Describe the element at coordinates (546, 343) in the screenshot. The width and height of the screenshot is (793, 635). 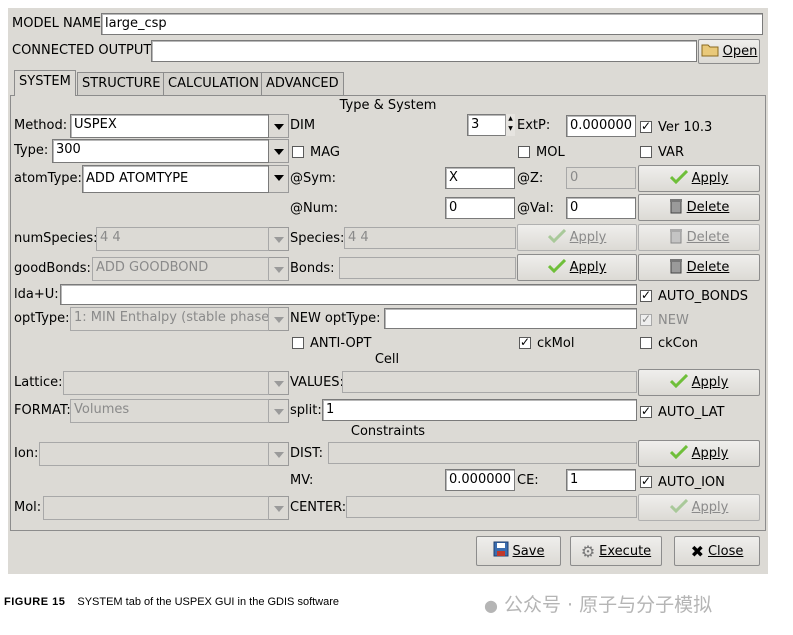
I see `ckmol-checkbox: ckMol` at that location.